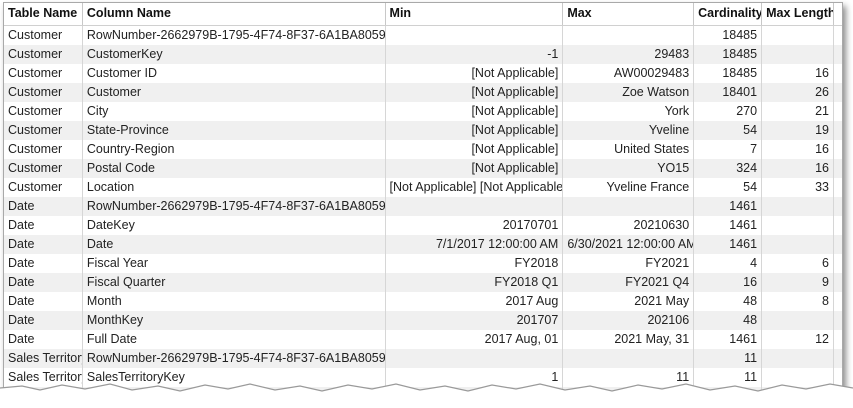 The width and height of the screenshot is (853, 408). What do you see at coordinates (475, 54) in the screenshot?
I see `cell-min: -1` at bounding box center [475, 54].